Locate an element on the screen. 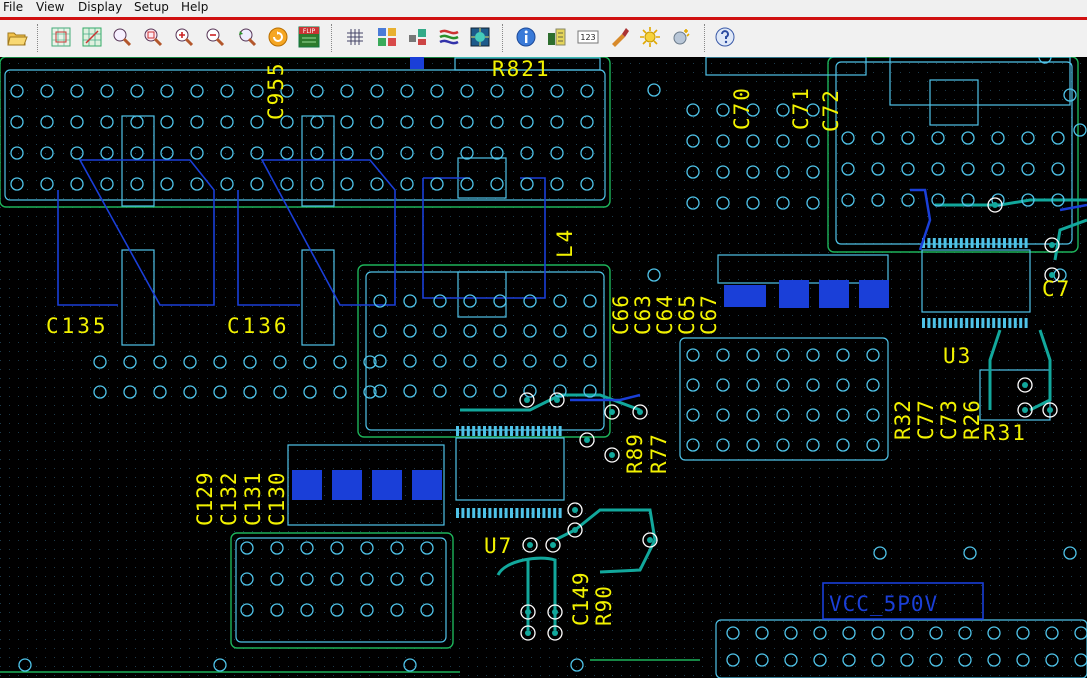 The height and width of the screenshot is (678, 1087). flip-button: FLIP is located at coordinates (309, 37).